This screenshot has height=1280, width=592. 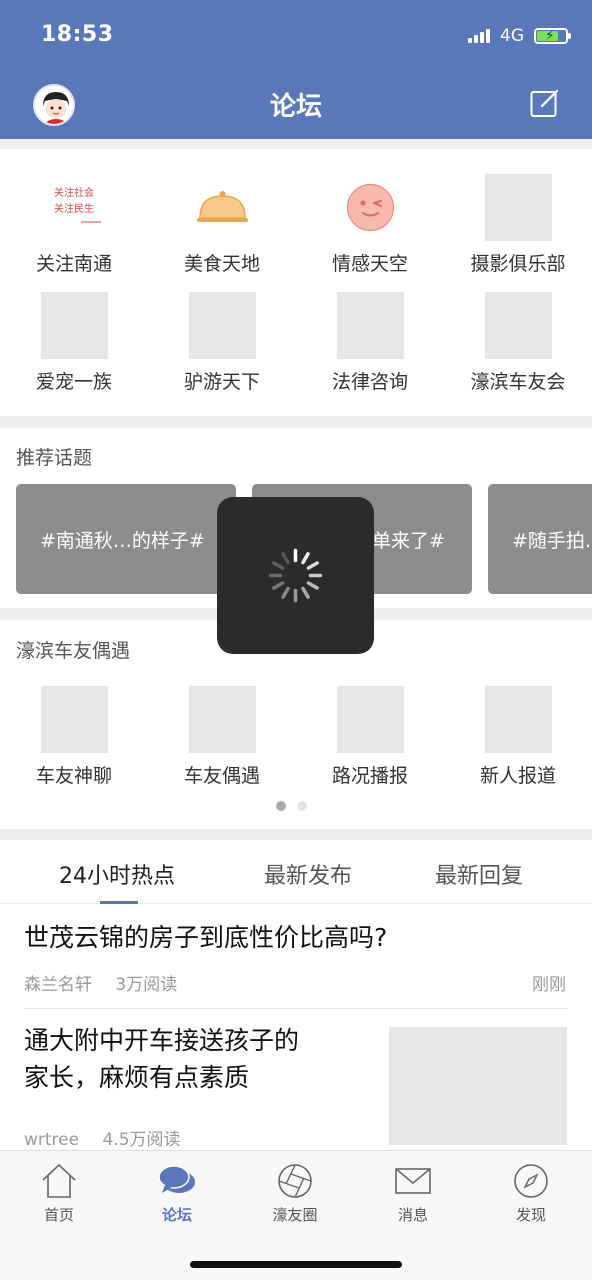 I want to click on car-club-label: 车友偶遇, so click(x=221, y=776).